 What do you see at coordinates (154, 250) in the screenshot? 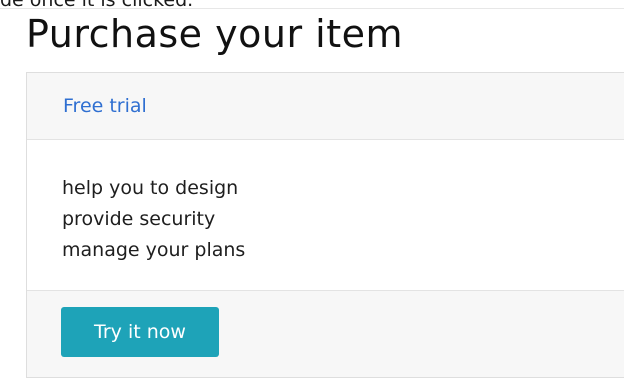
I see `feature-item: manage your plans` at bounding box center [154, 250].